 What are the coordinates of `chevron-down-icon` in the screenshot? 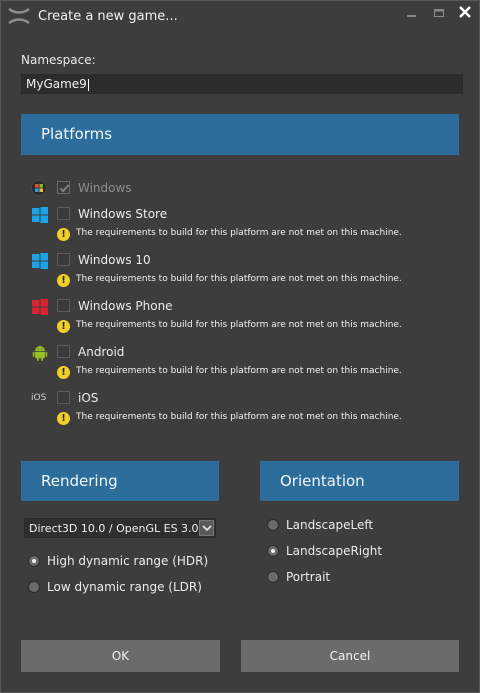 It's located at (206, 528).